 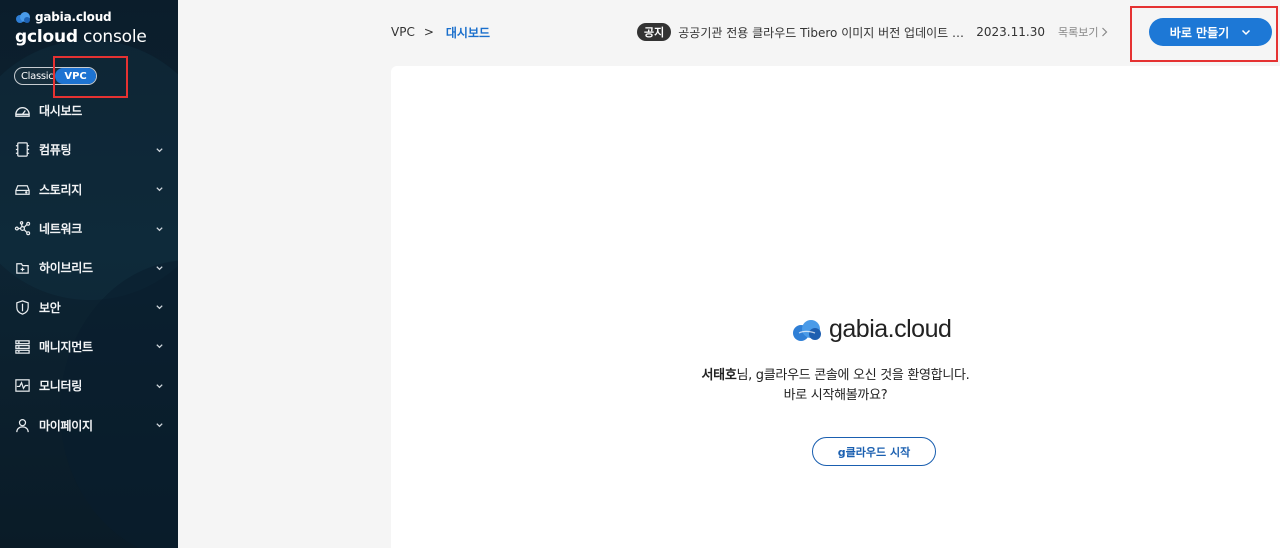 What do you see at coordinates (22, 150) in the screenshot?
I see `chip-icon` at bounding box center [22, 150].